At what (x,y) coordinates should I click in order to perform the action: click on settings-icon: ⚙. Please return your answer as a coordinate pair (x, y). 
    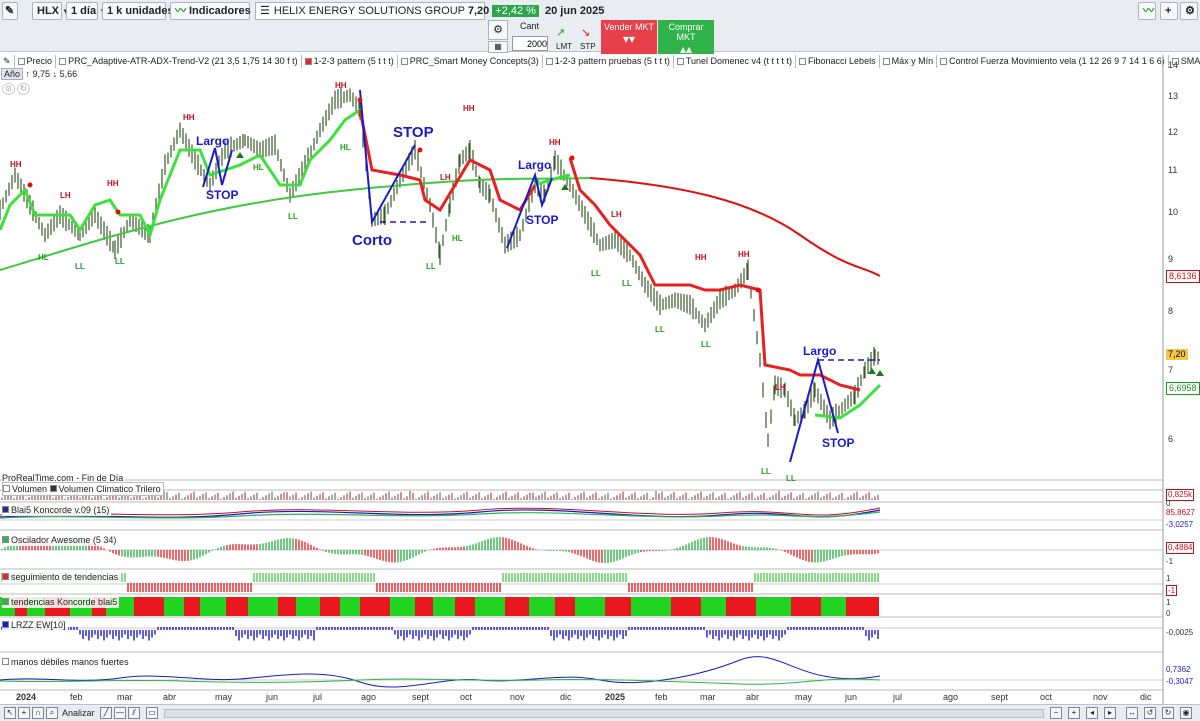
    Looking at the image, I should click on (498, 30).